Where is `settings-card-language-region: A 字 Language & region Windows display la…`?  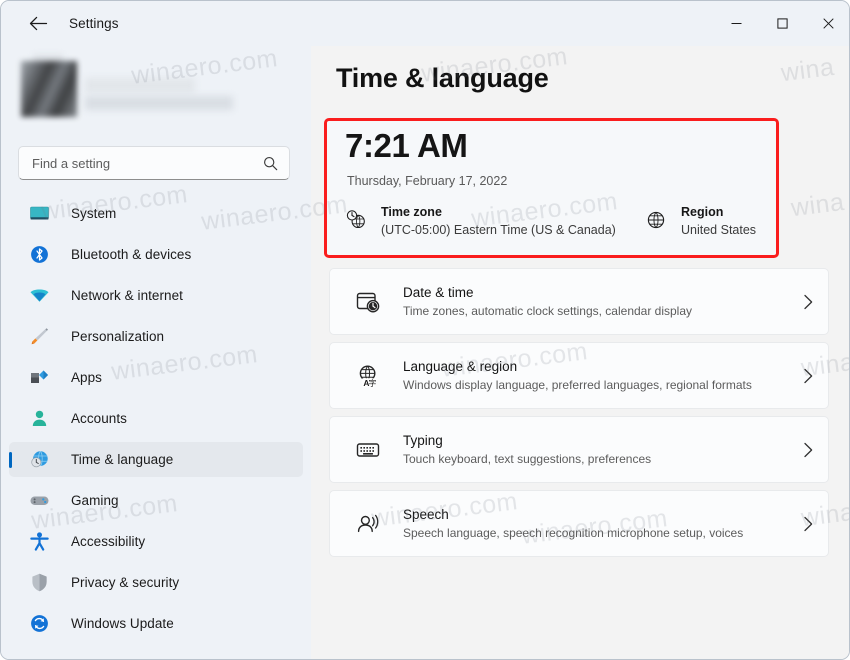 settings-card-language-region: A 字 Language & region Windows display la… is located at coordinates (579, 375).